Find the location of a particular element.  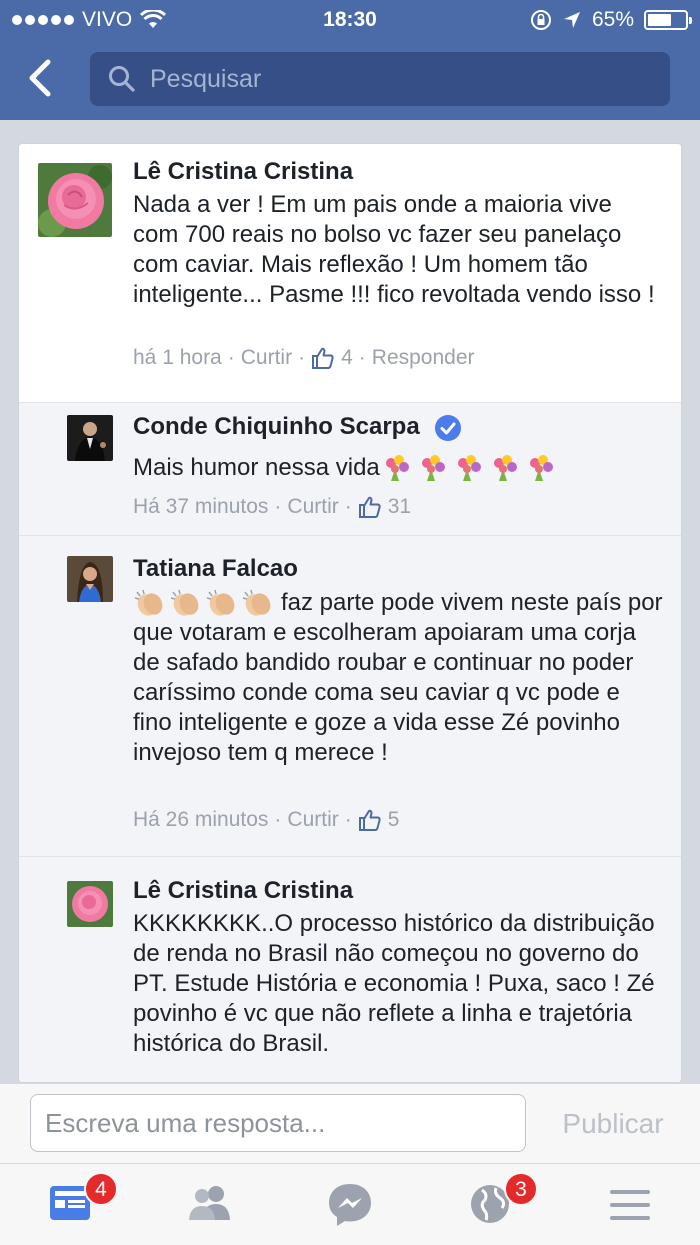

publish-button: Publicar is located at coordinates (613, 1124).